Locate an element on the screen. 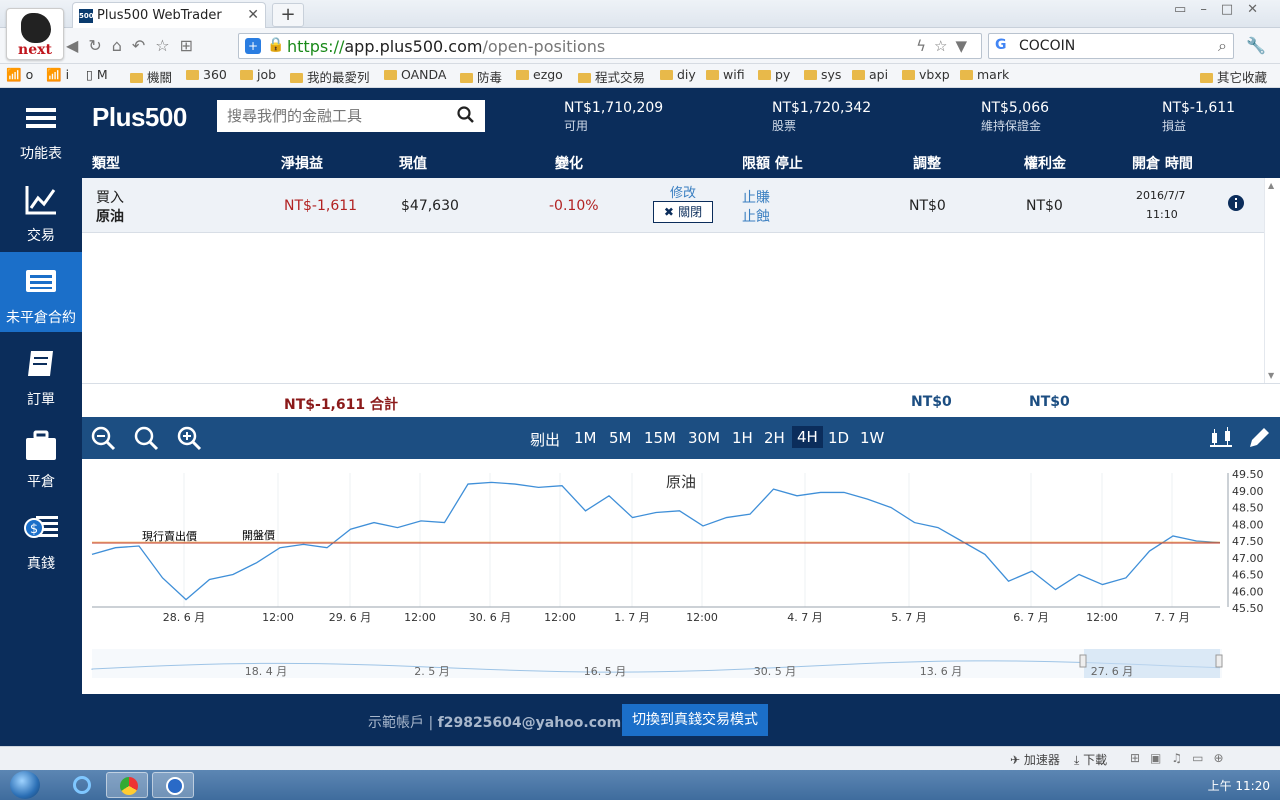 The image size is (1280, 800). col-type: 類型 is located at coordinates (106, 163).